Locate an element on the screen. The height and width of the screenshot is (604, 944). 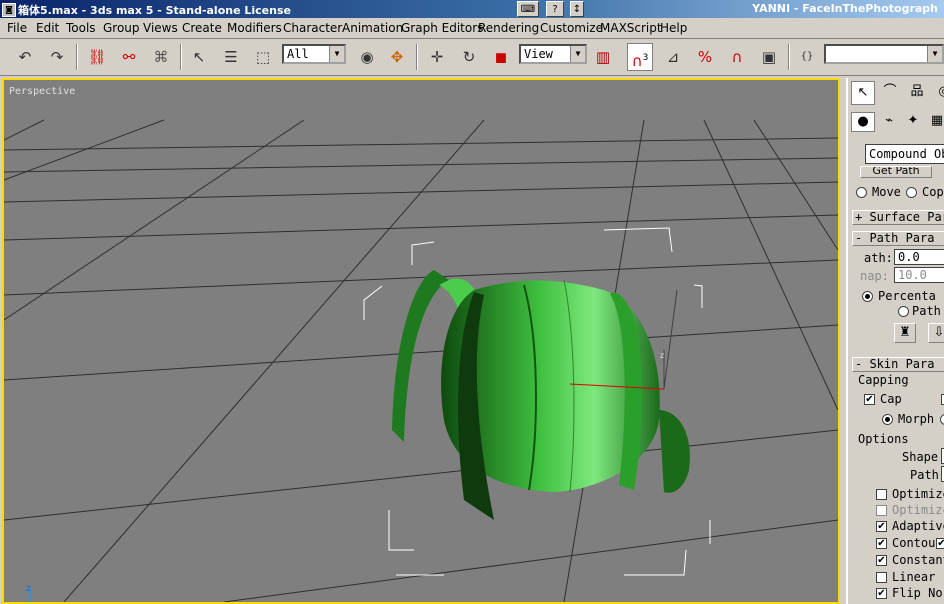
move-radio is located at coordinates (861, 192).